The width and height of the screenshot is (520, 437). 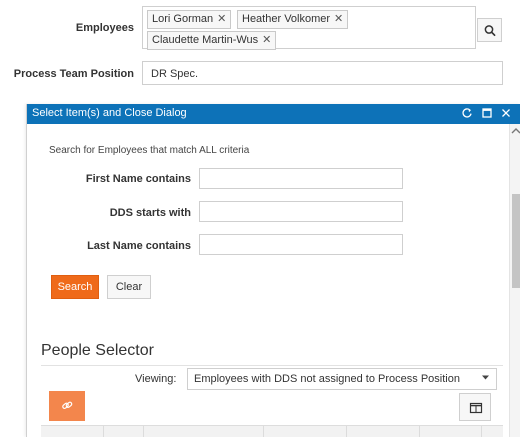 What do you see at coordinates (487, 114) in the screenshot?
I see `maximize-icon` at bounding box center [487, 114].